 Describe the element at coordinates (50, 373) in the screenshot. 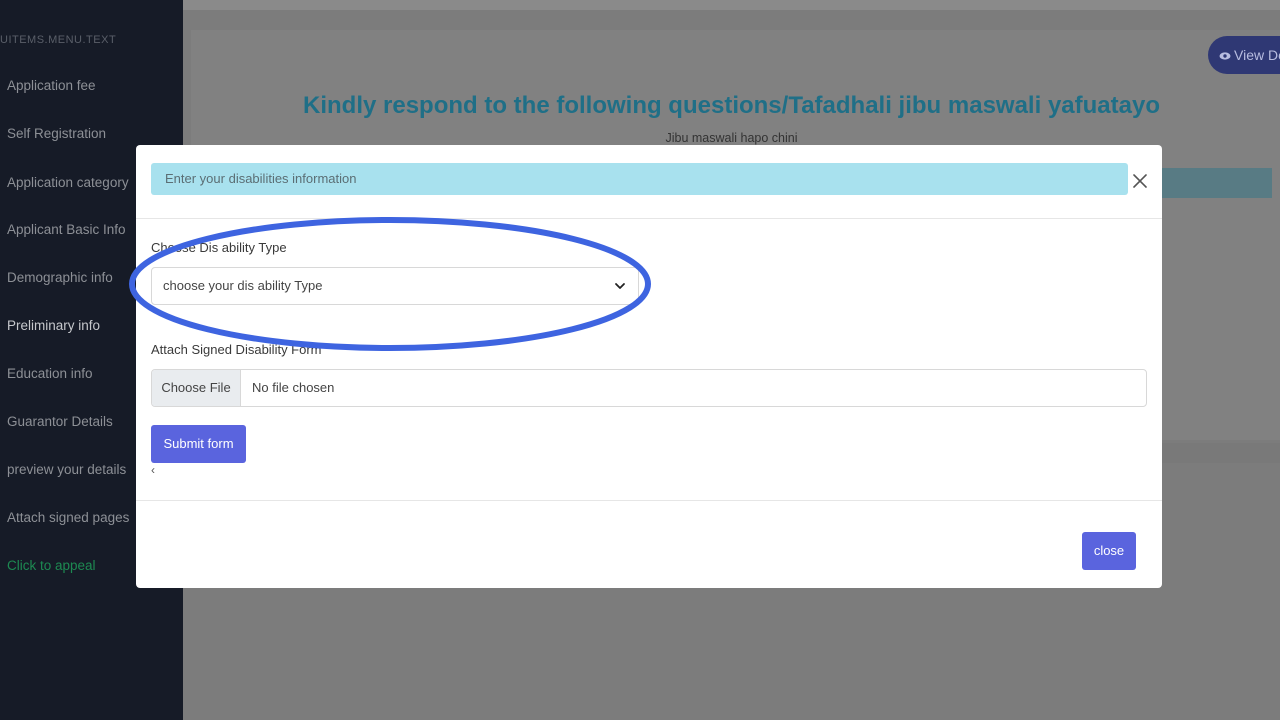

I see `sidebar-item-education-info: Education info` at that location.